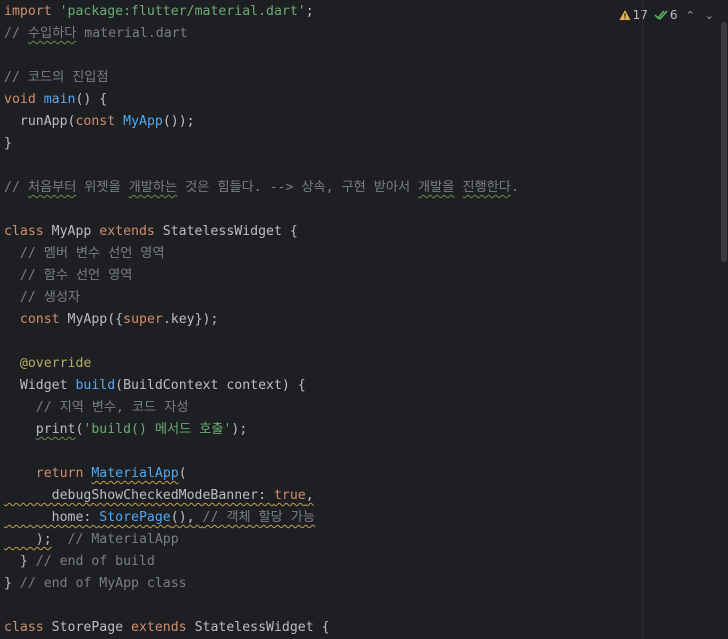  Describe the element at coordinates (55, 429) in the screenshot. I see `token: print` at that location.